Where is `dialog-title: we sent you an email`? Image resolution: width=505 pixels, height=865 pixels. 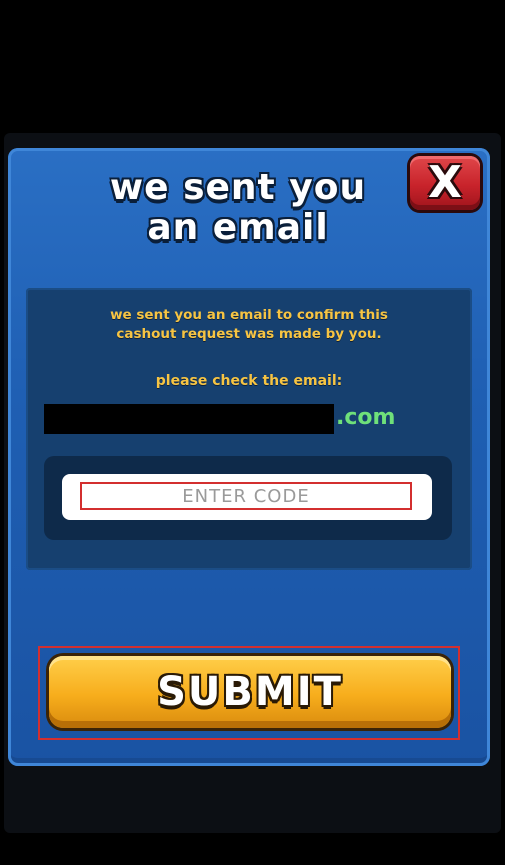 dialog-title: we sent you an email is located at coordinates (238, 208).